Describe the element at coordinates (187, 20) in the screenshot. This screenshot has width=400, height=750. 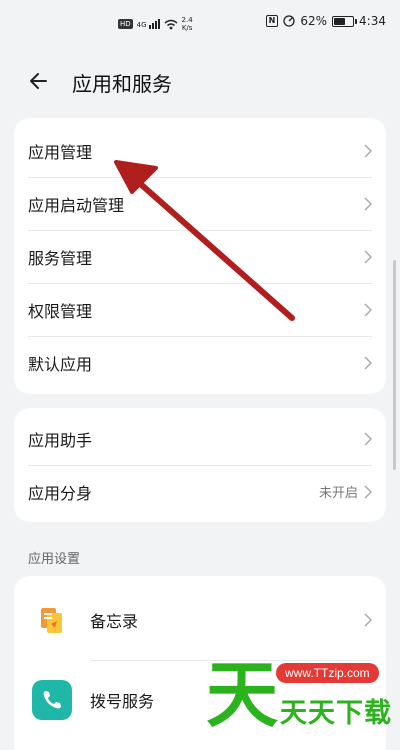
I see `speed-value: 2.4` at that location.